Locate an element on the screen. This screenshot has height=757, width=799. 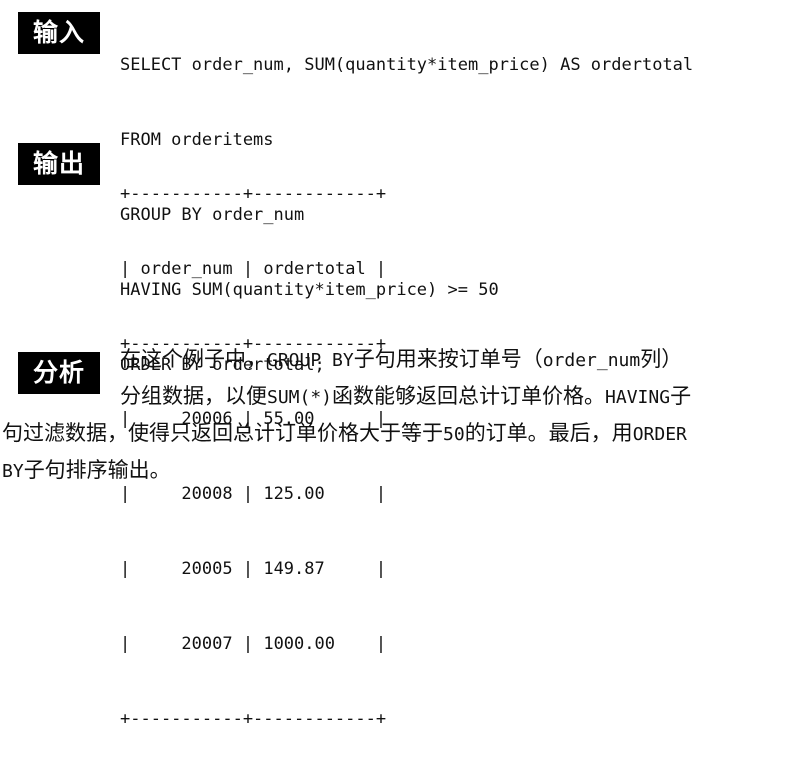
cell-order-num: 20007 is located at coordinates (207, 644).